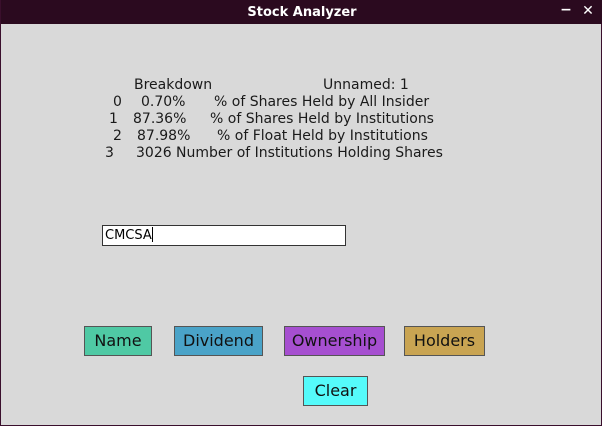 Image resolution: width=602 pixels, height=426 pixels. I want to click on row-value: 3026, so click(154, 153).